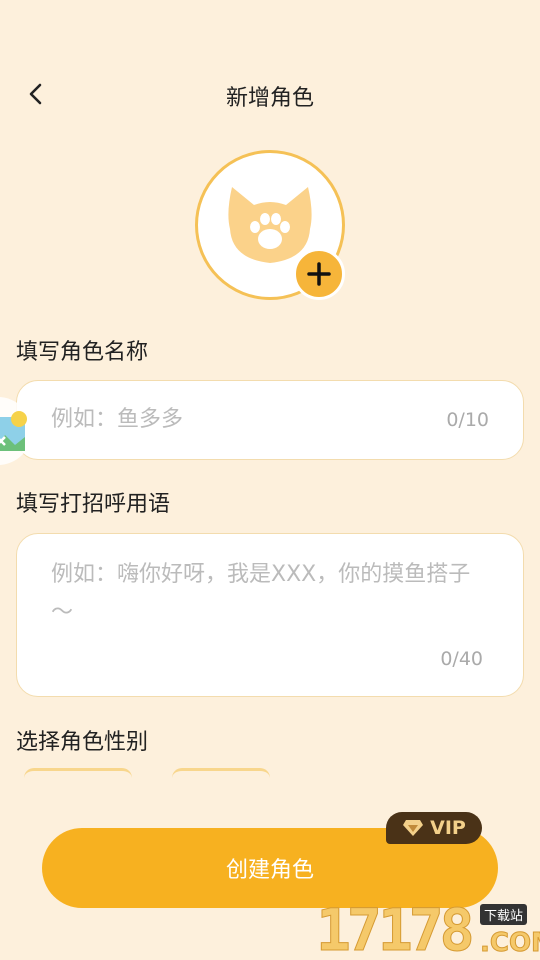 The width and height of the screenshot is (540, 960). I want to click on add-avatar-button, so click(319, 274).